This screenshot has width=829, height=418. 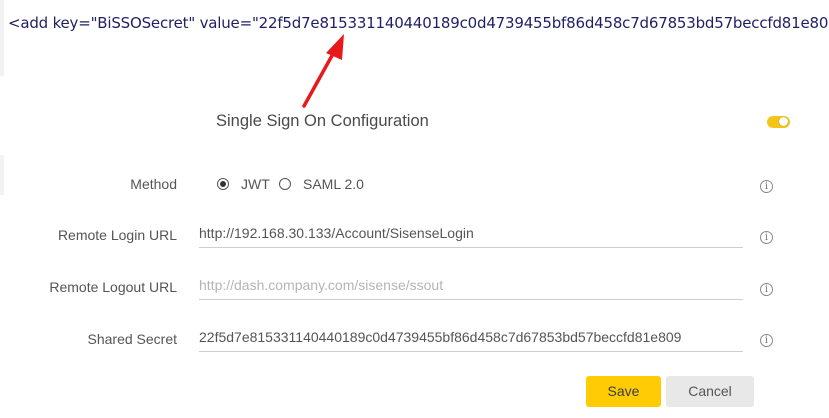 What do you see at coordinates (2, 38) in the screenshot?
I see `left-edge-strip-top` at bounding box center [2, 38].